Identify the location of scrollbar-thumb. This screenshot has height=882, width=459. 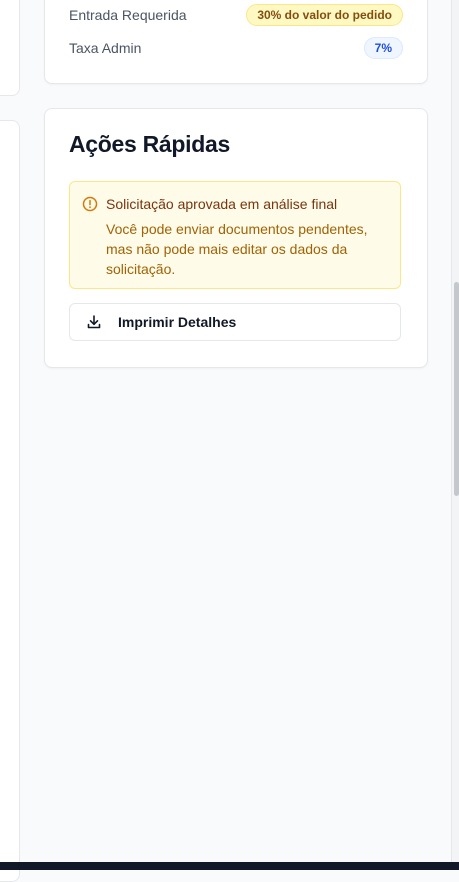
(456, 389).